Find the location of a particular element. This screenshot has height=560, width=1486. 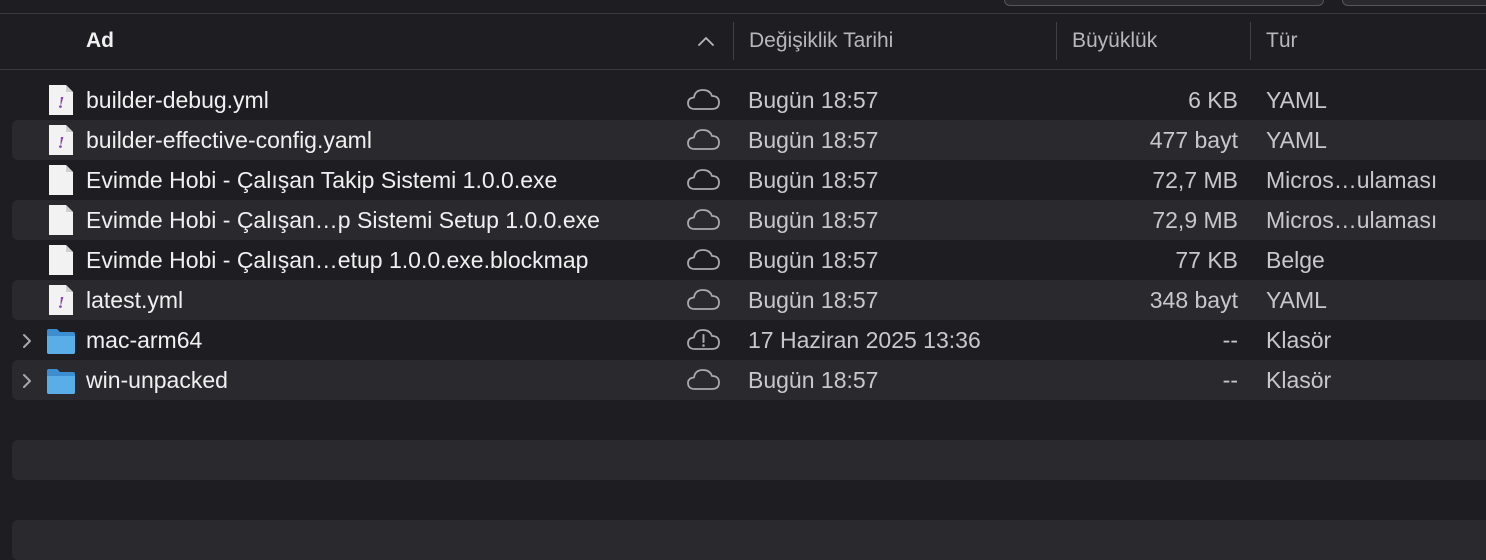

file-row: mac-arm64 17 Haziran 2025 13:36 -- Klasör is located at coordinates (749, 340).